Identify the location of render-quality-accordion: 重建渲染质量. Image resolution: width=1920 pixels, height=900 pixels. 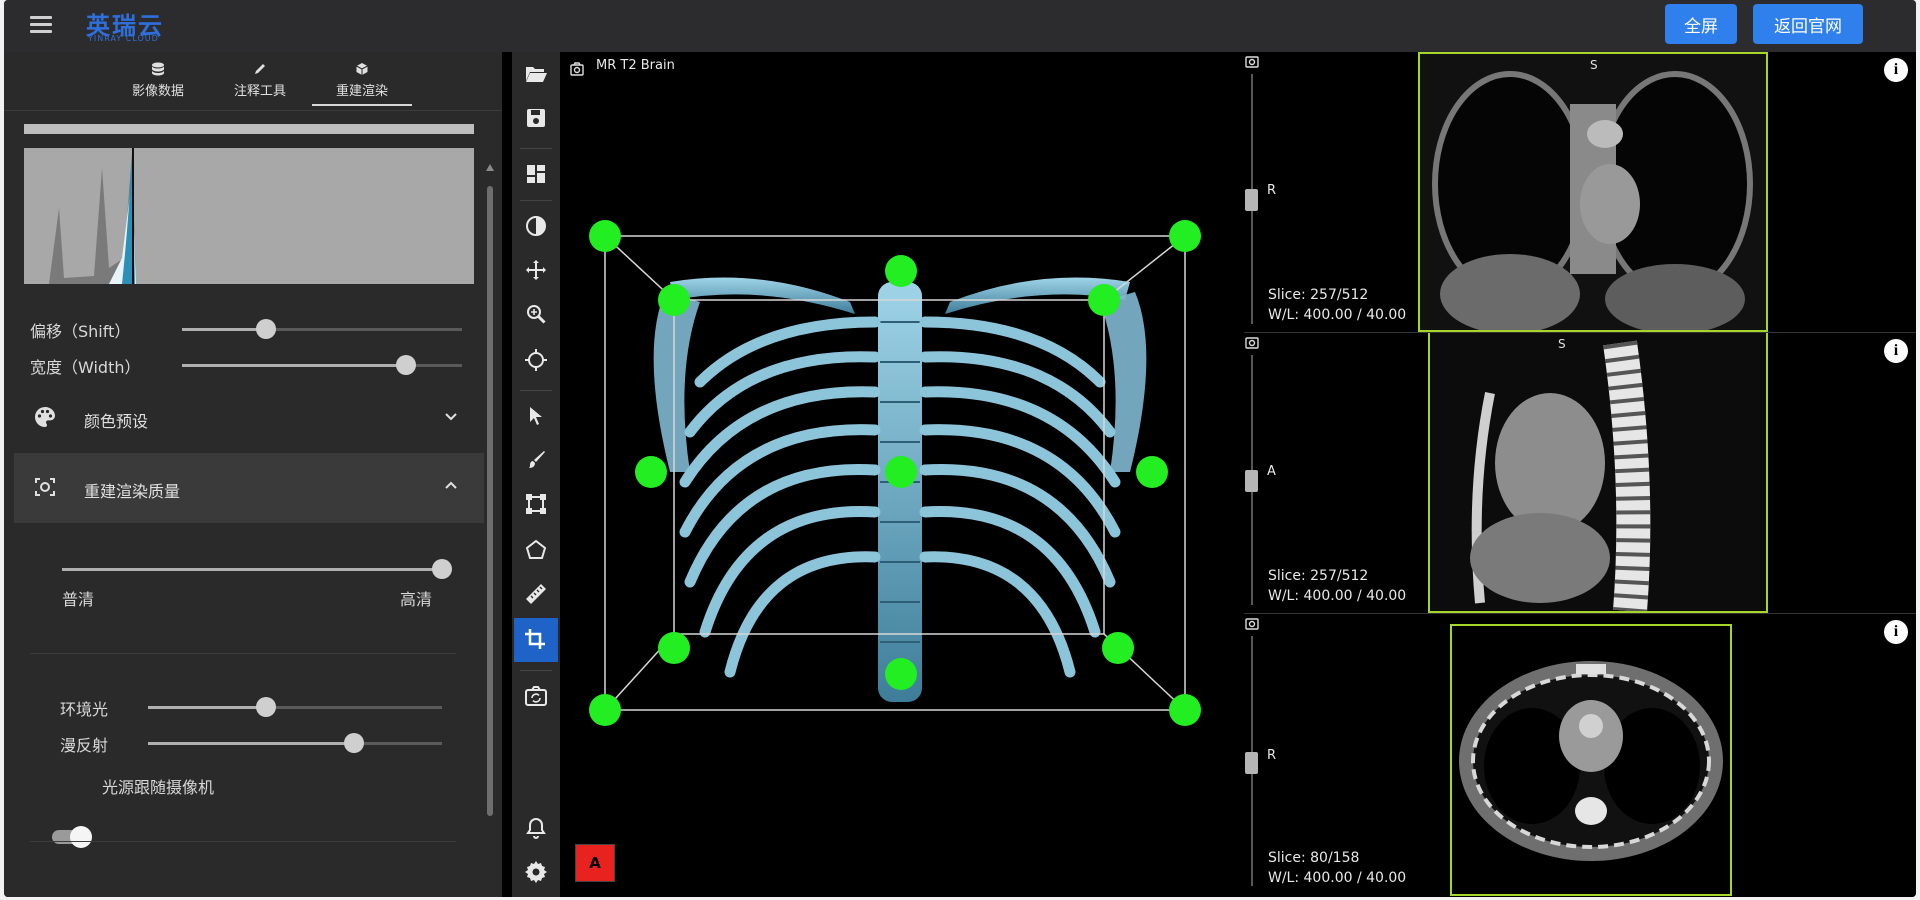
(249, 488).